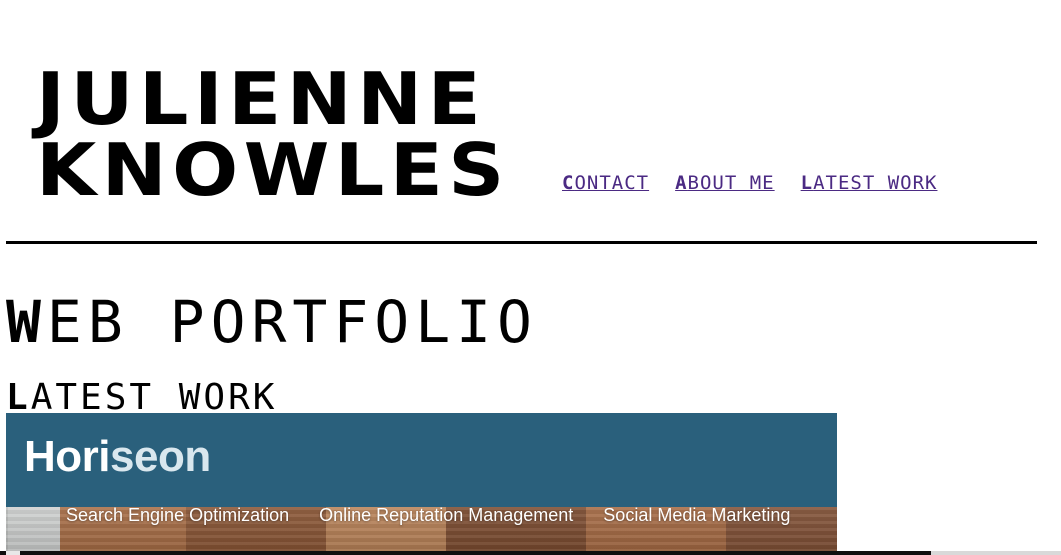 The width and height of the screenshot is (1061, 555). I want to click on logo-line-2: KNOWLES, so click(273, 170).